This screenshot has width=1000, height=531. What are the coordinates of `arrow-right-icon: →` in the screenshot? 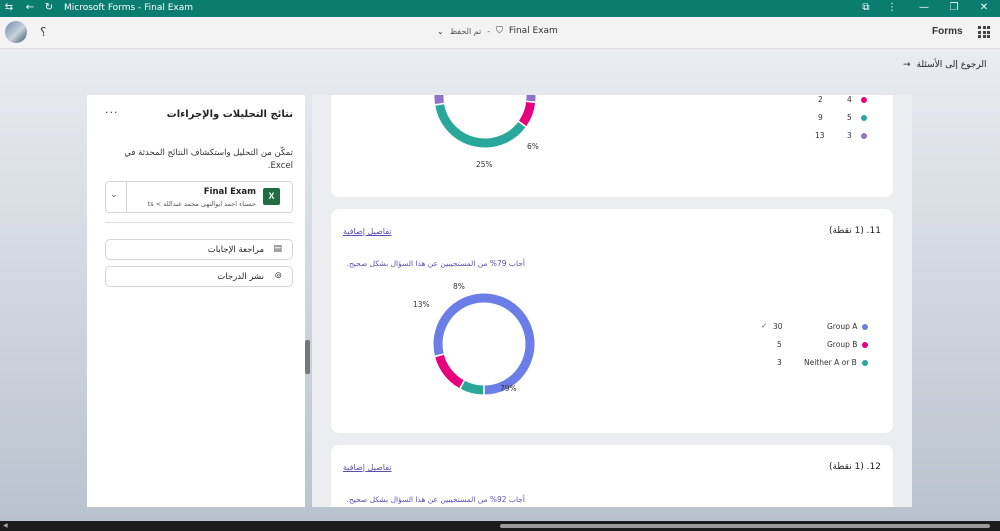 It's located at (907, 65).